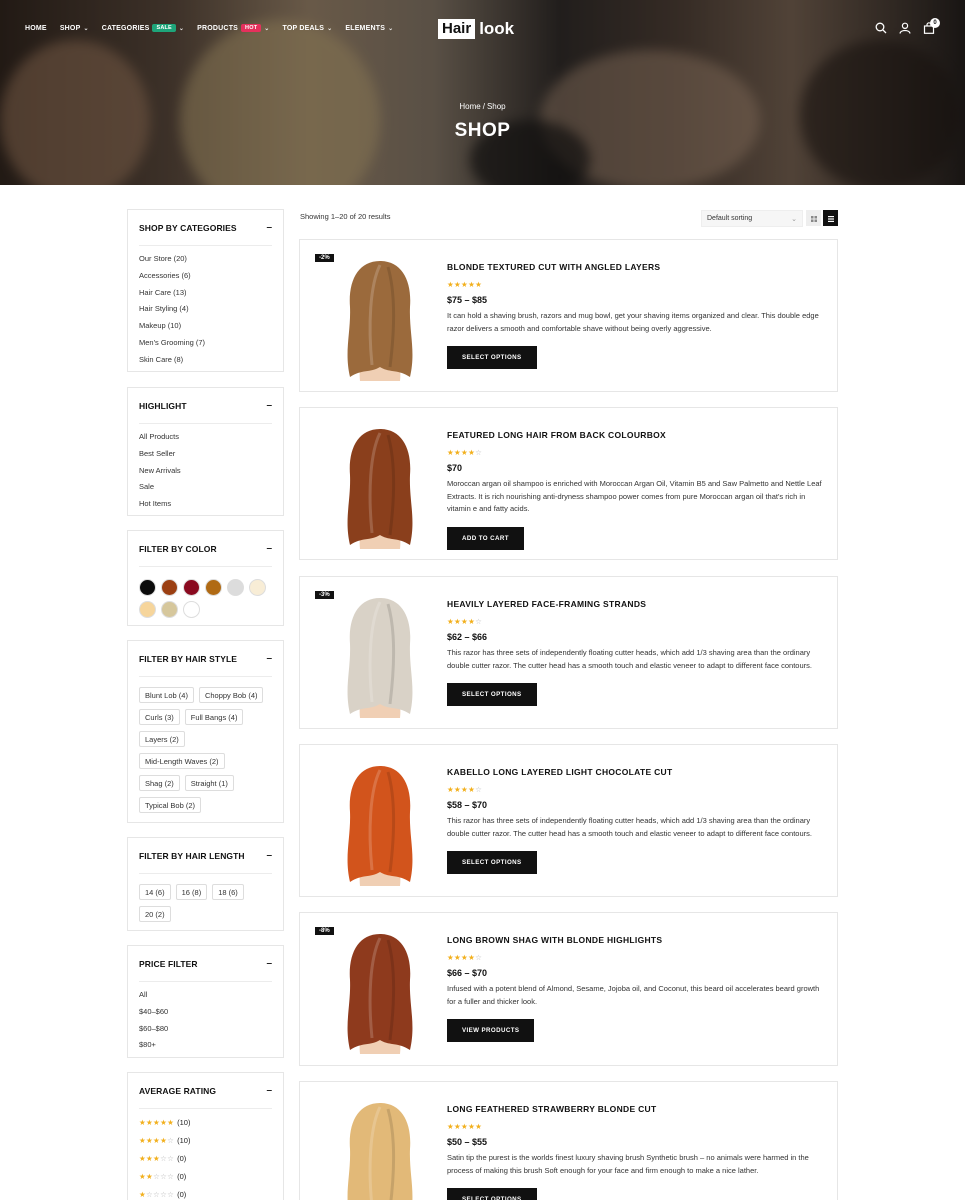 This screenshot has height=1200, width=965. Describe the element at coordinates (905, 28) in the screenshot. I see `user-icon` at that location.